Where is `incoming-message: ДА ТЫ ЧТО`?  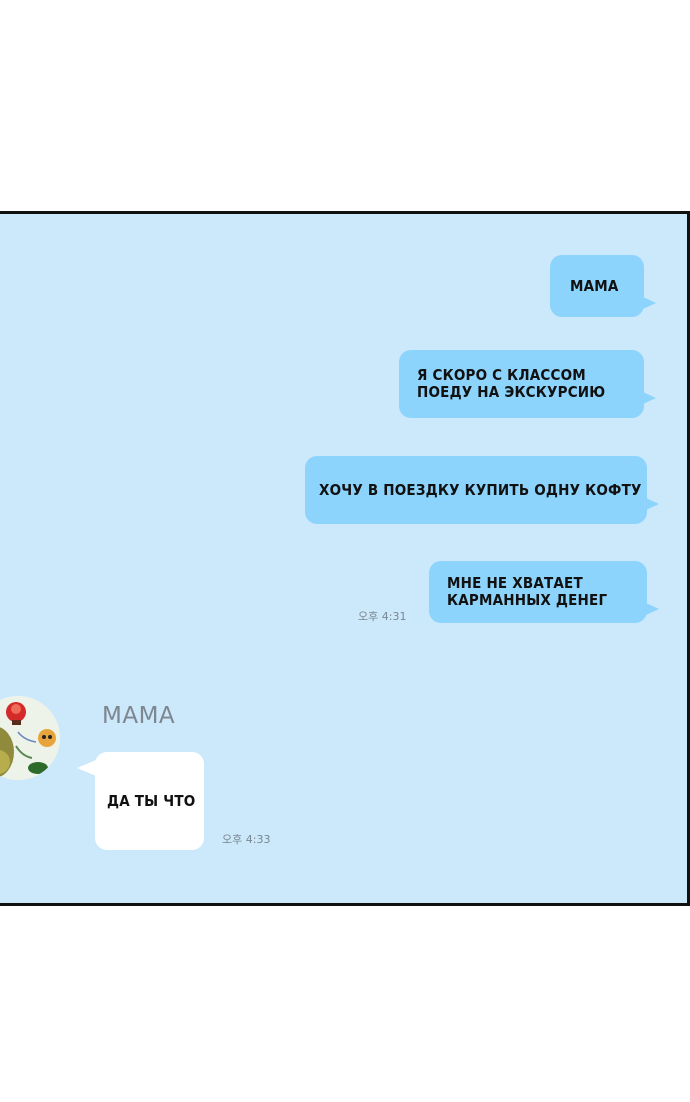
incoming-message: ДА ТЫ ЧТО is located at coordinates (140, 801).